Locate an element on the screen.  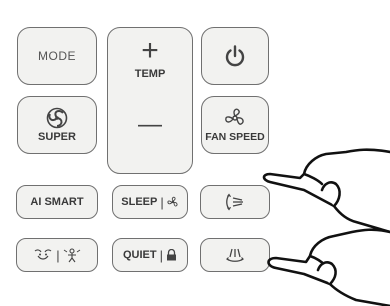
lock-icon is located at coordinates (171, 255).